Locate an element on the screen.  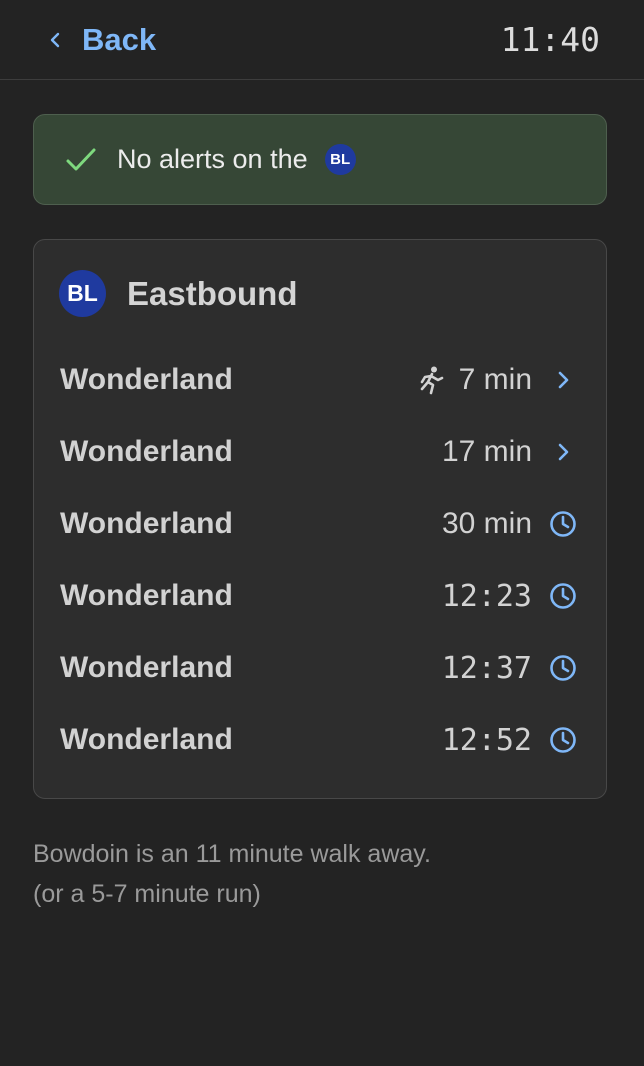
alert-text: No alerts on the is located at coordinates (212, 159).